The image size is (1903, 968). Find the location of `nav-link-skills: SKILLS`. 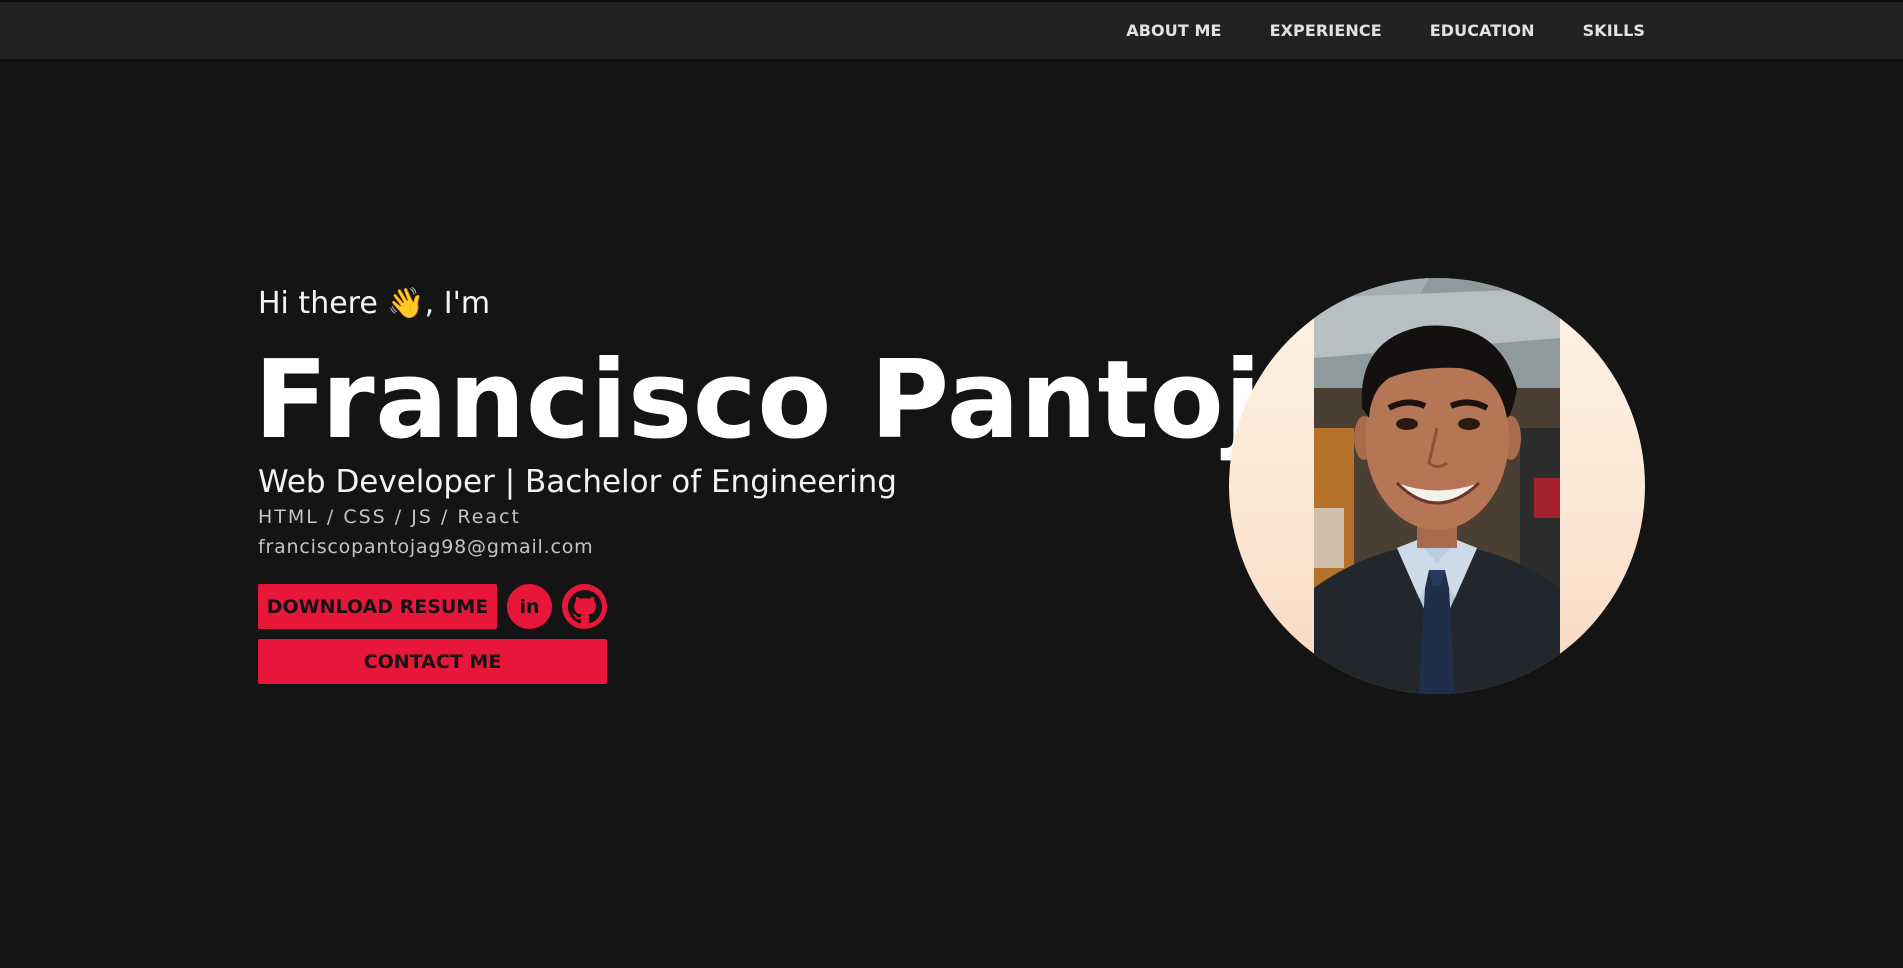

nav-link-skills: SKILLS is located at coordinates (1614, 30).